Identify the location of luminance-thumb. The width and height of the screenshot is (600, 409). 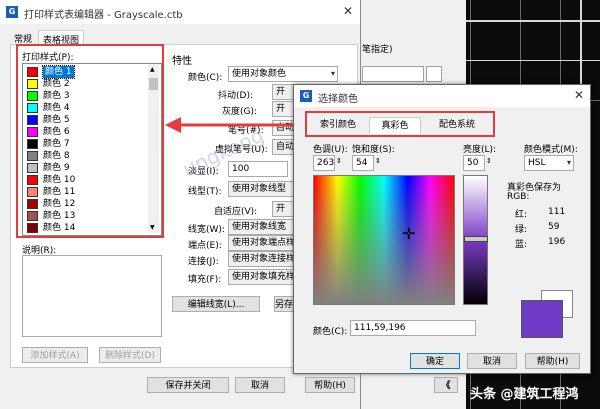
(476, 239).